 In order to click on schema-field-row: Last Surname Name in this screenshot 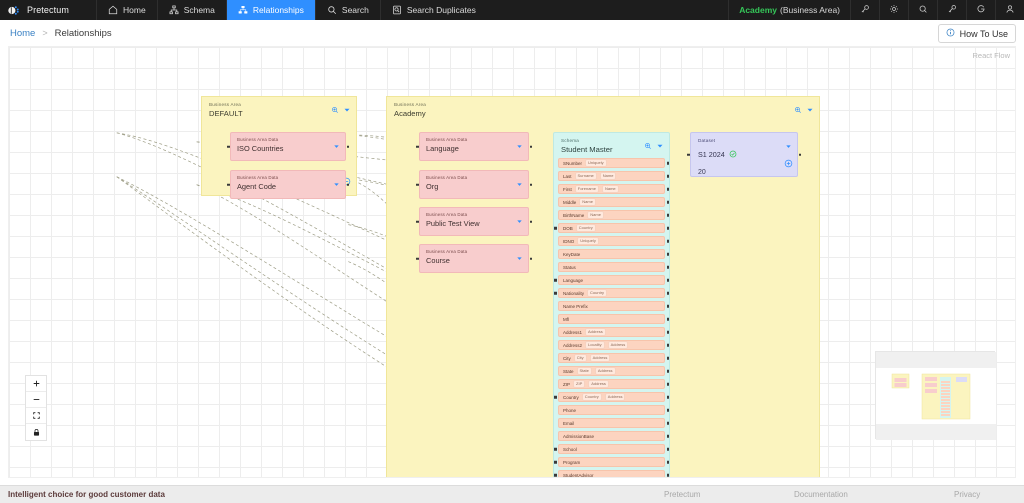, I will do `click(613, 176)`.